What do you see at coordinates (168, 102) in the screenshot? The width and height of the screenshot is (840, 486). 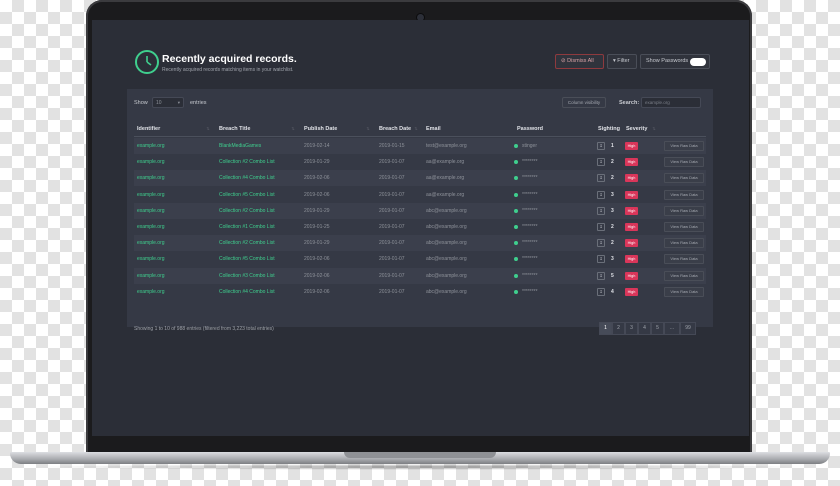 I see `page-size-select: 10 ▾` at bounding box center [168, 102].